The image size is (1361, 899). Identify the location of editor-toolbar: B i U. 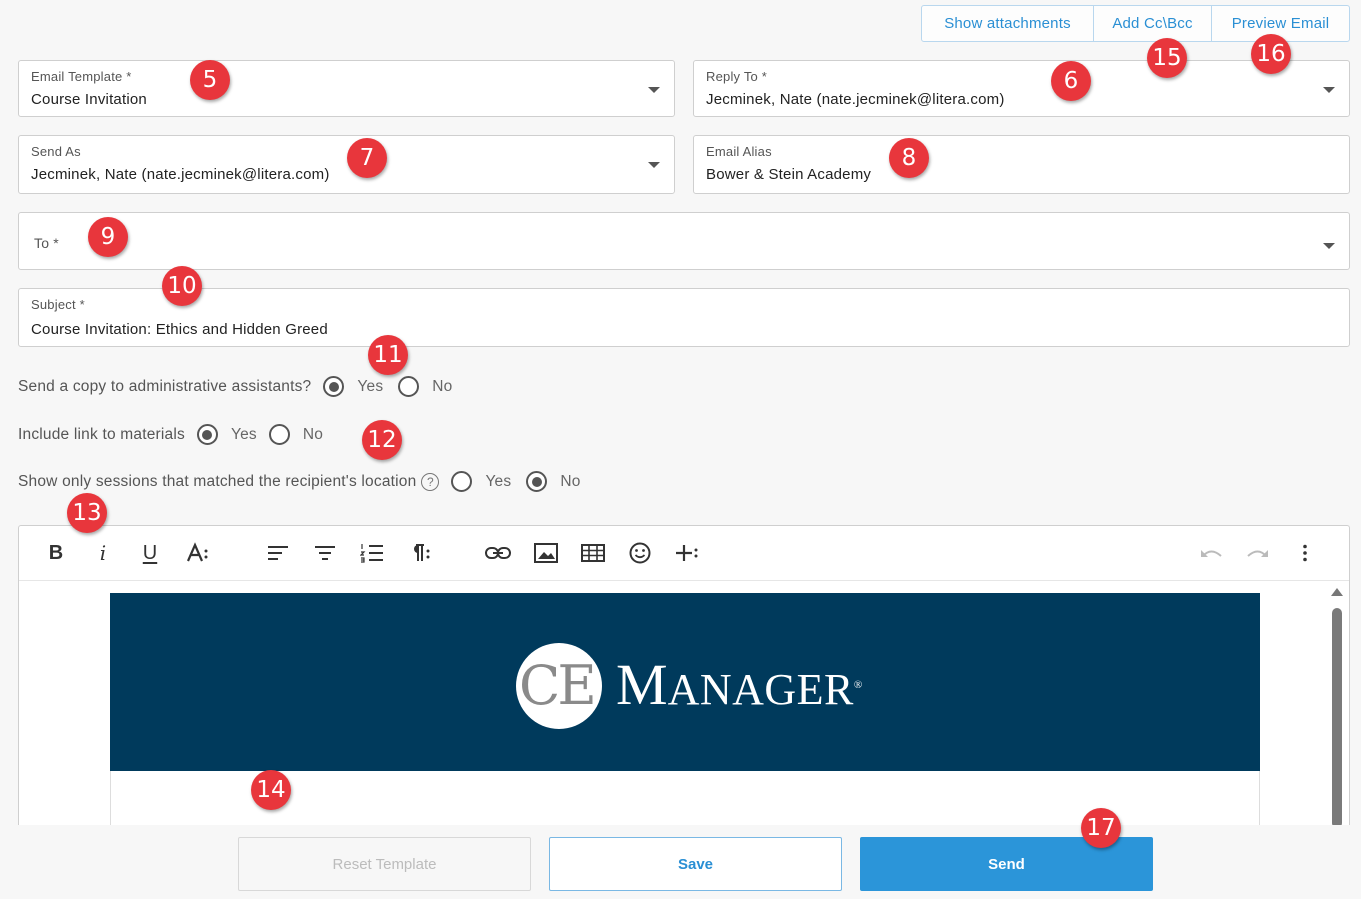
(684, 553).